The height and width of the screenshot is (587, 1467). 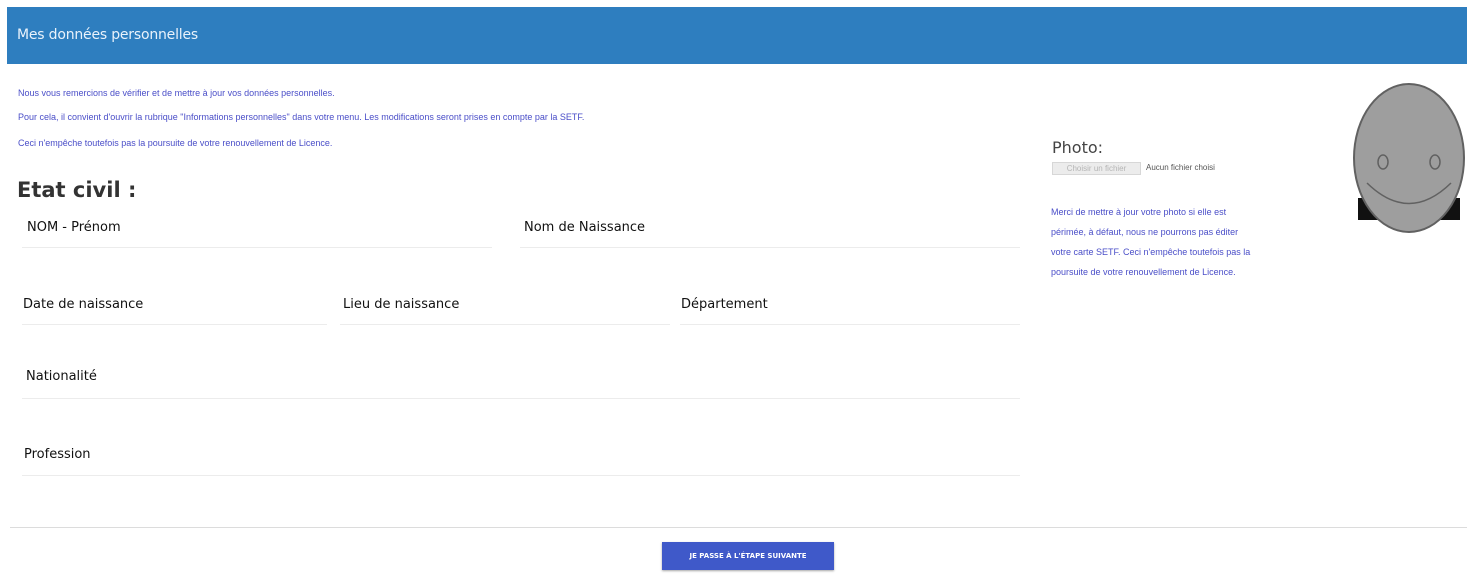 I want to click on departement-field, so click(x=850, y=324).